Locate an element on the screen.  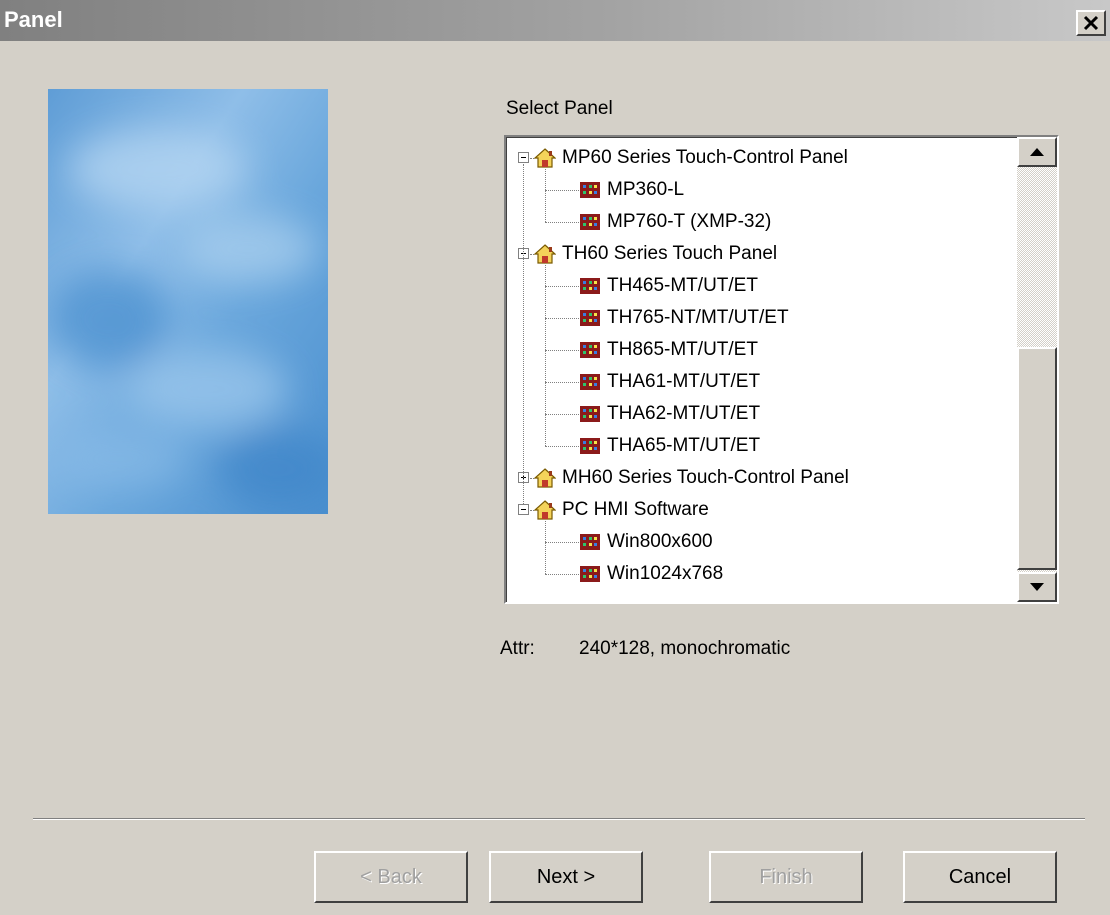
tree-item-label: TH465-MT/UT/ET is located at coordinates (682, 285).